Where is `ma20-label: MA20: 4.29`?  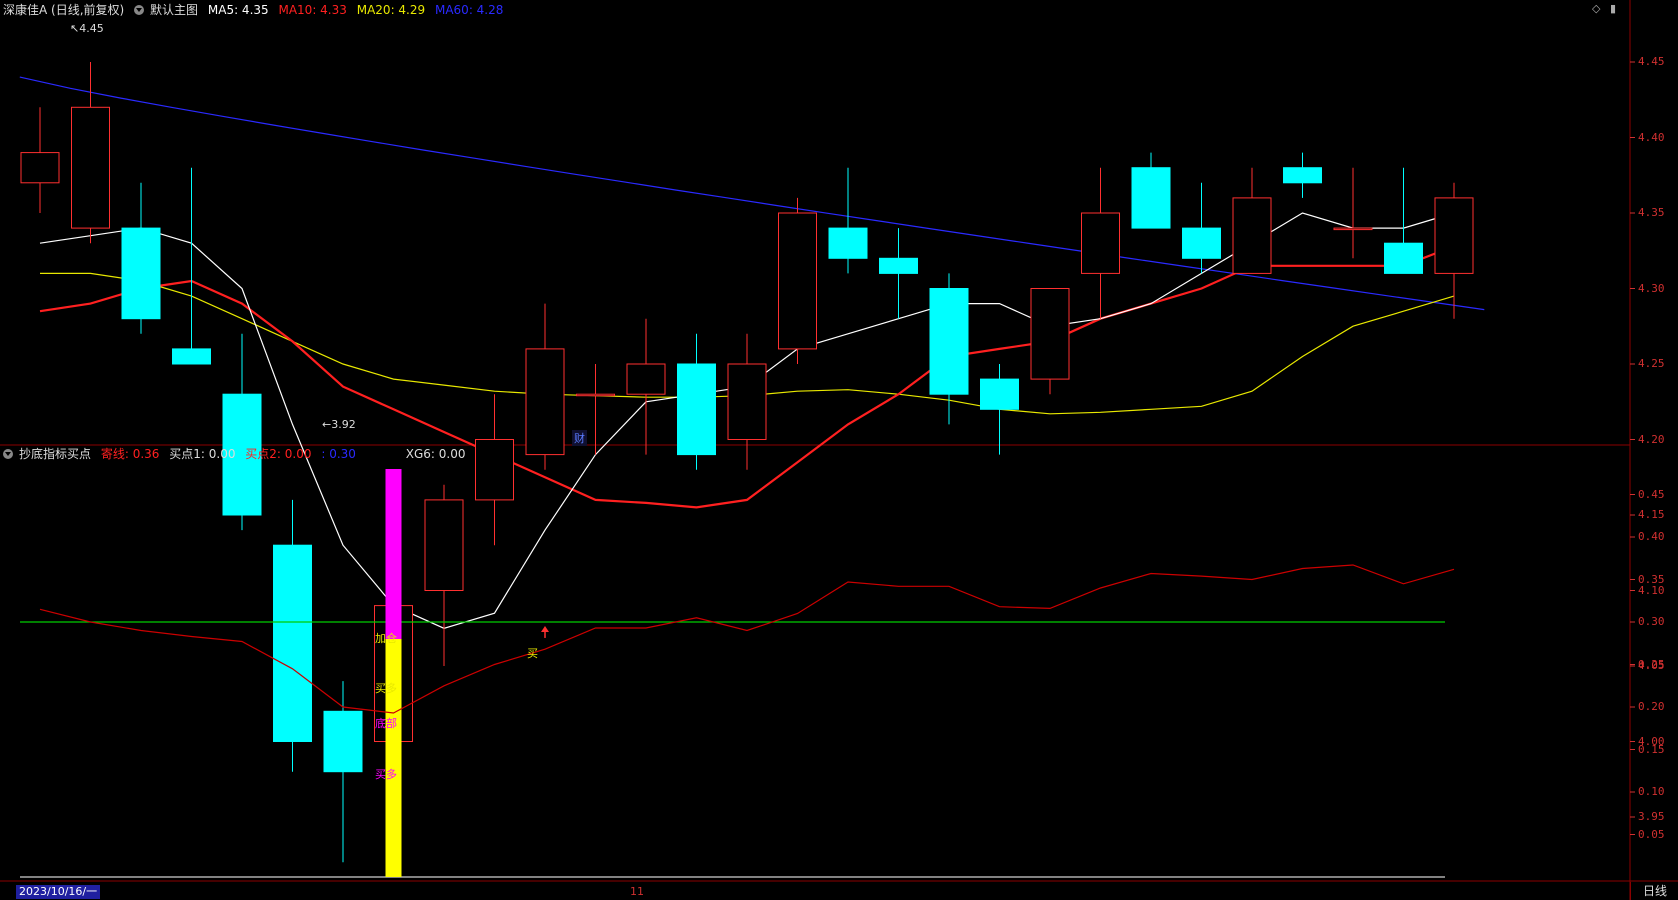 ma20-label: MA20: 4.29 is located at coordinates (391, 10).